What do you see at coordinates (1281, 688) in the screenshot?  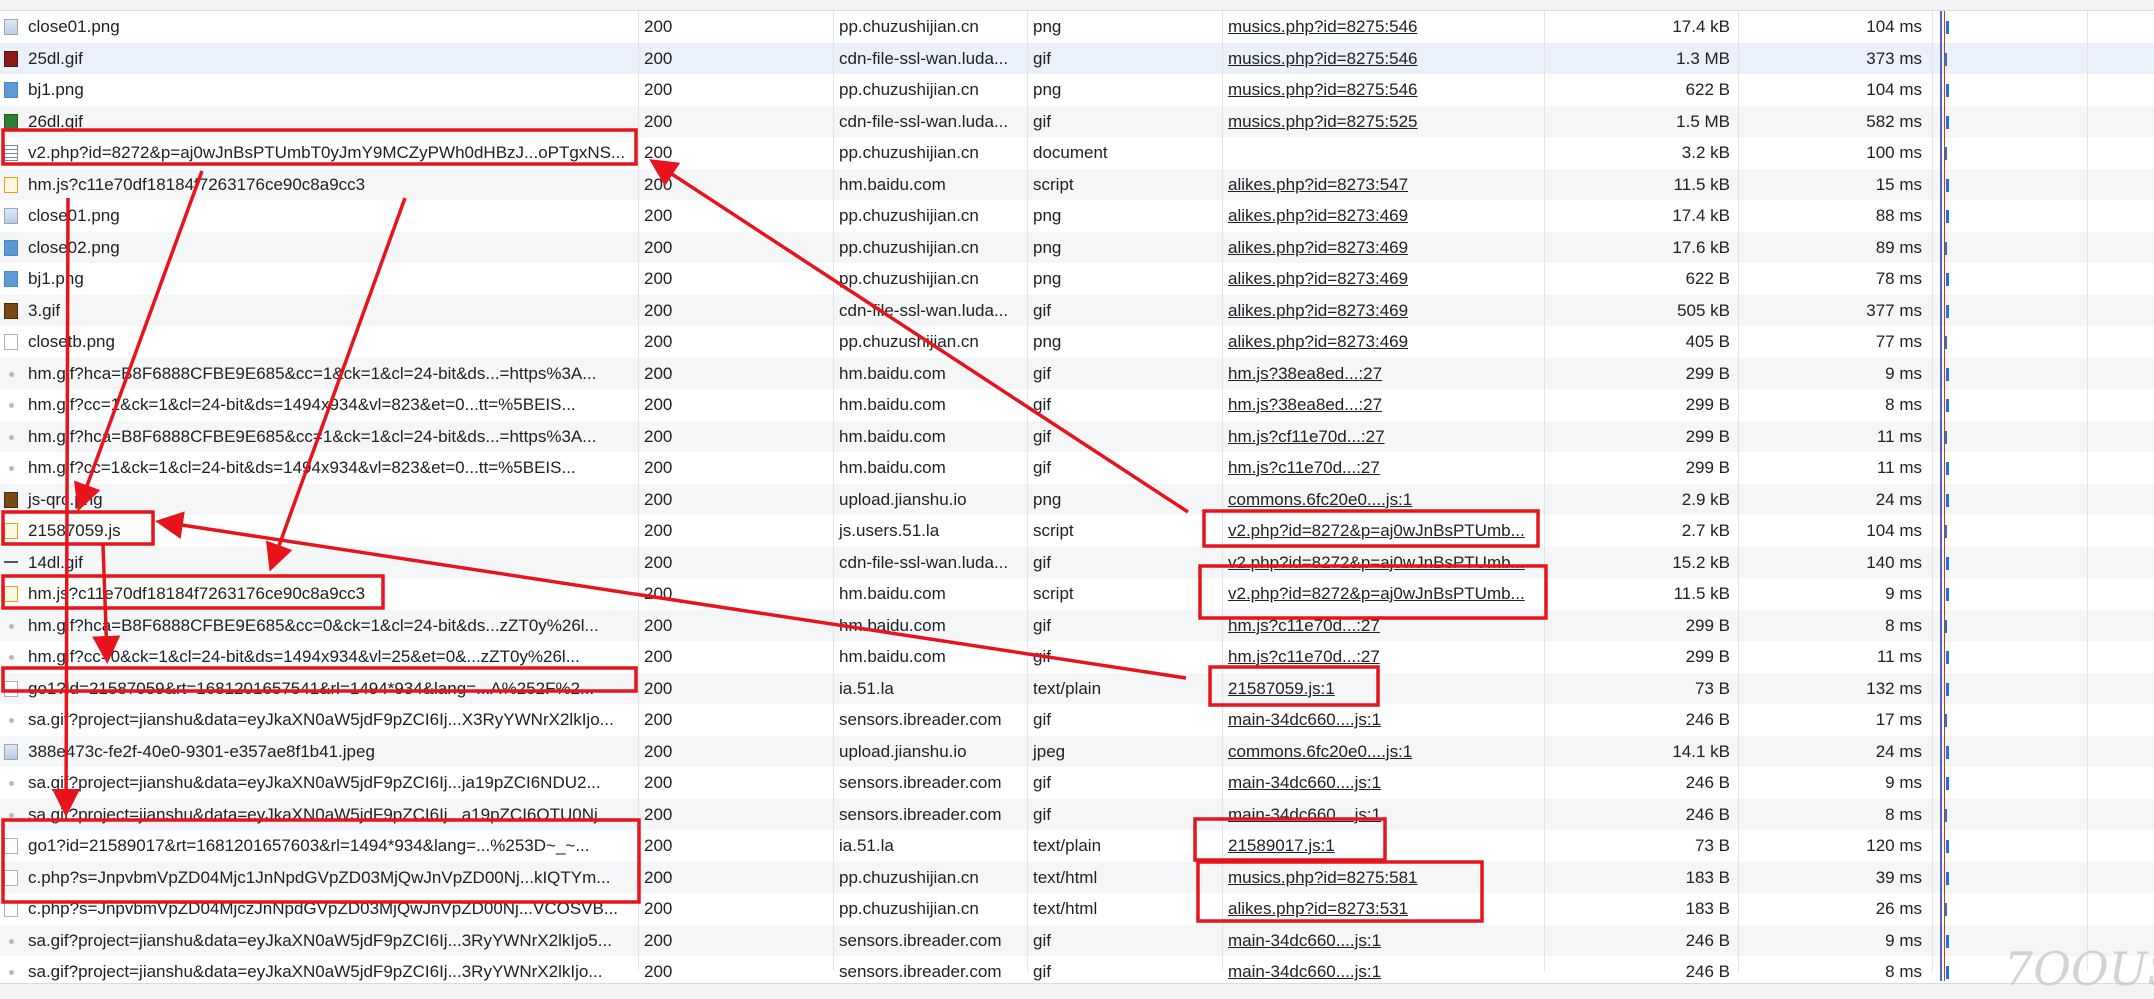 I see `request-initiator-text: 21587059.js:1` at bounding box center [1281, 688].